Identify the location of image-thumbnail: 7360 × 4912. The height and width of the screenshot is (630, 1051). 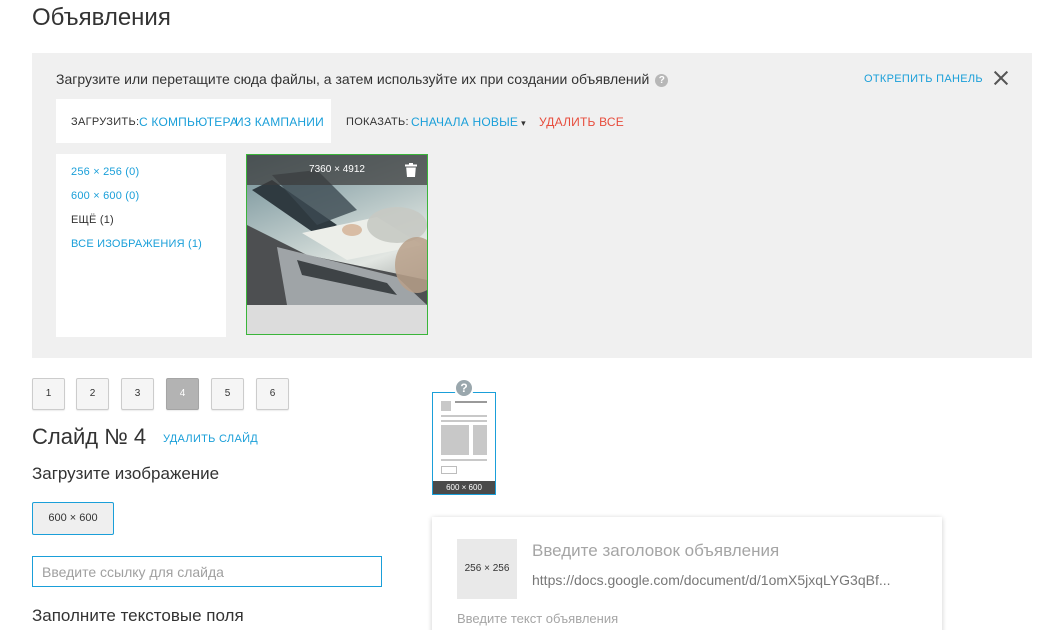
(337, 244).